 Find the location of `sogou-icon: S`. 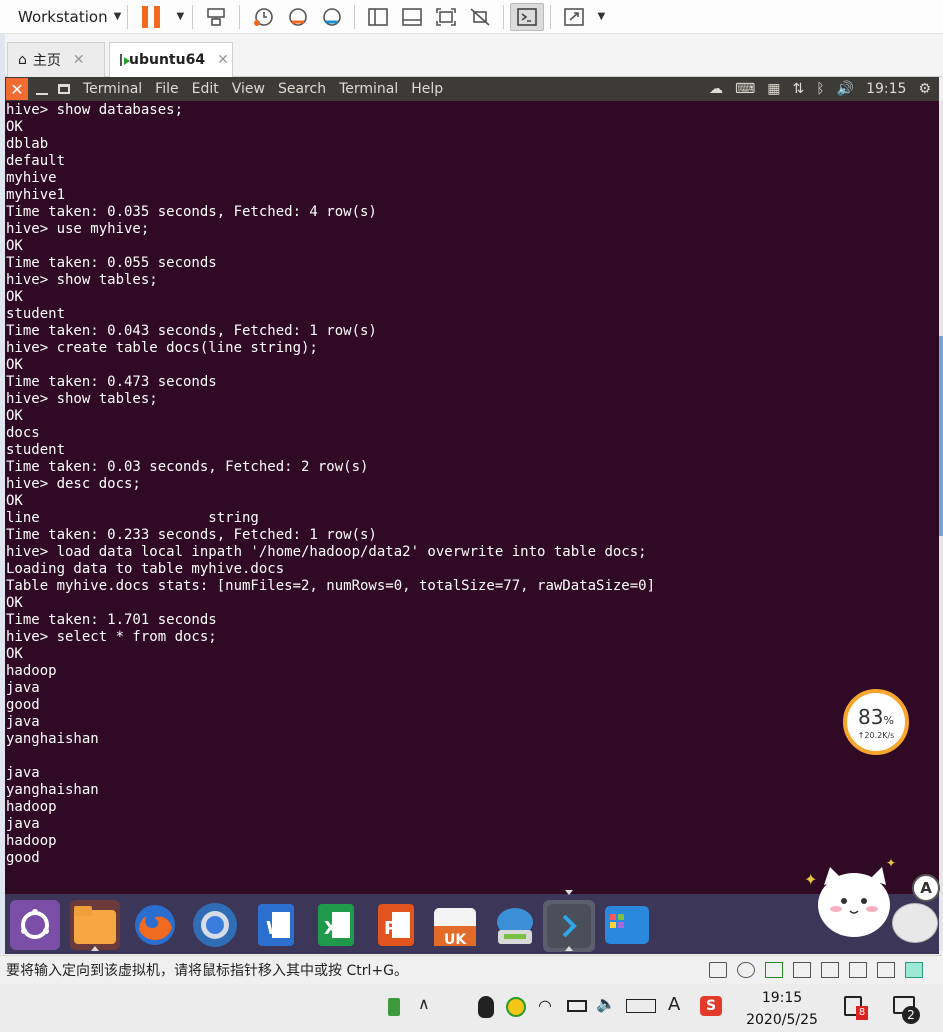

sogou-icon: S is located at coordinates (711, 1006).